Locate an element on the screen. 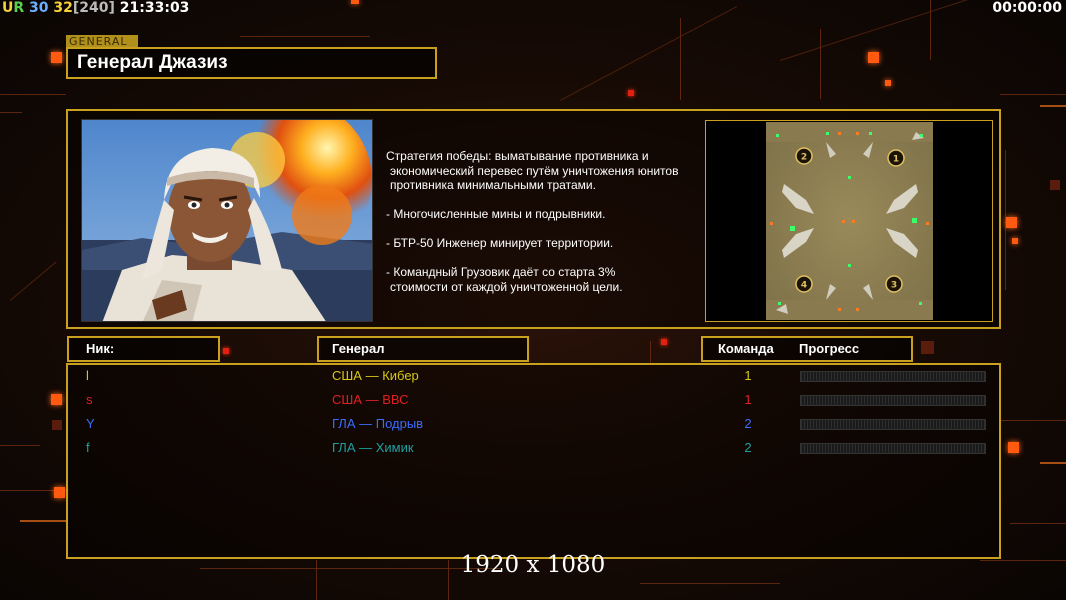 The width and height of the screenshot is (1066, 600). column-header-team: Команда is located at coordinates (746, 348).